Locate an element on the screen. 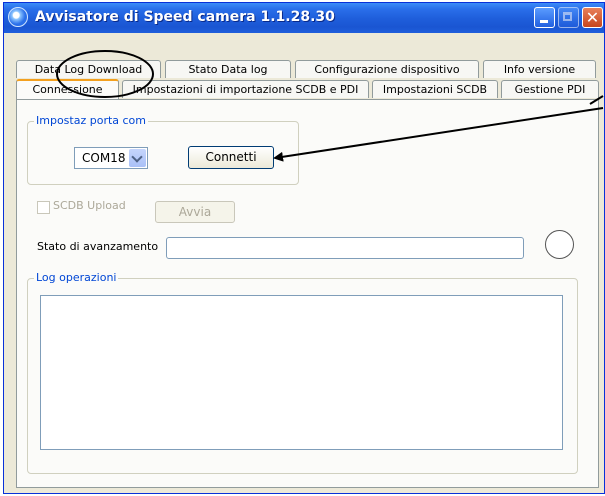 The height and width of the screenshot is (496, 605). progress-field is located at coordinates (345, 248).